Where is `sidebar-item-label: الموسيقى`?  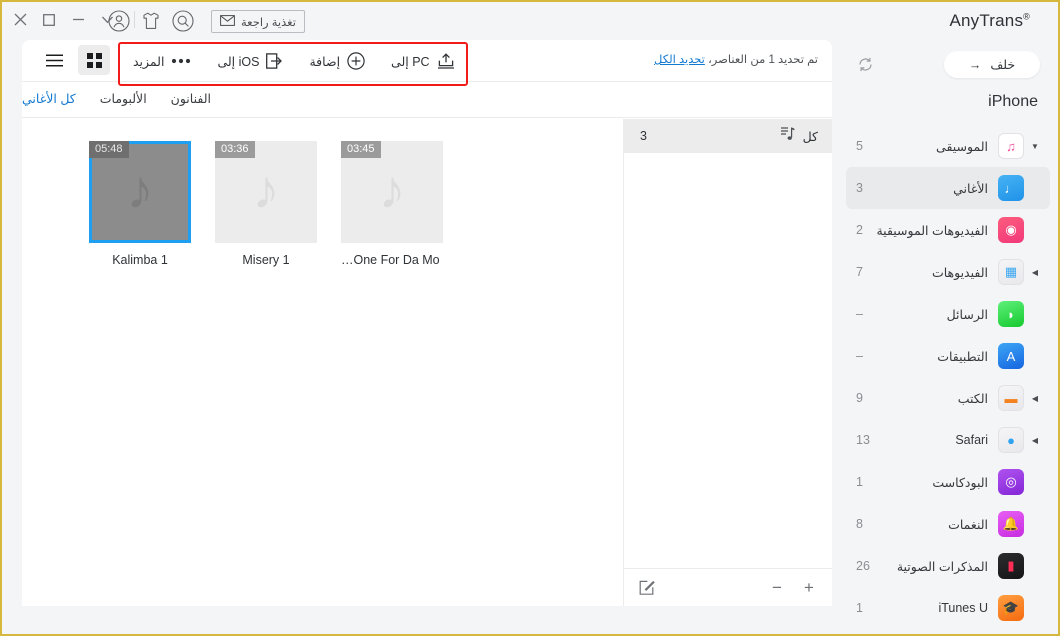 sidebar-item-label: الموسيقى is located at coordinates (962, 146).